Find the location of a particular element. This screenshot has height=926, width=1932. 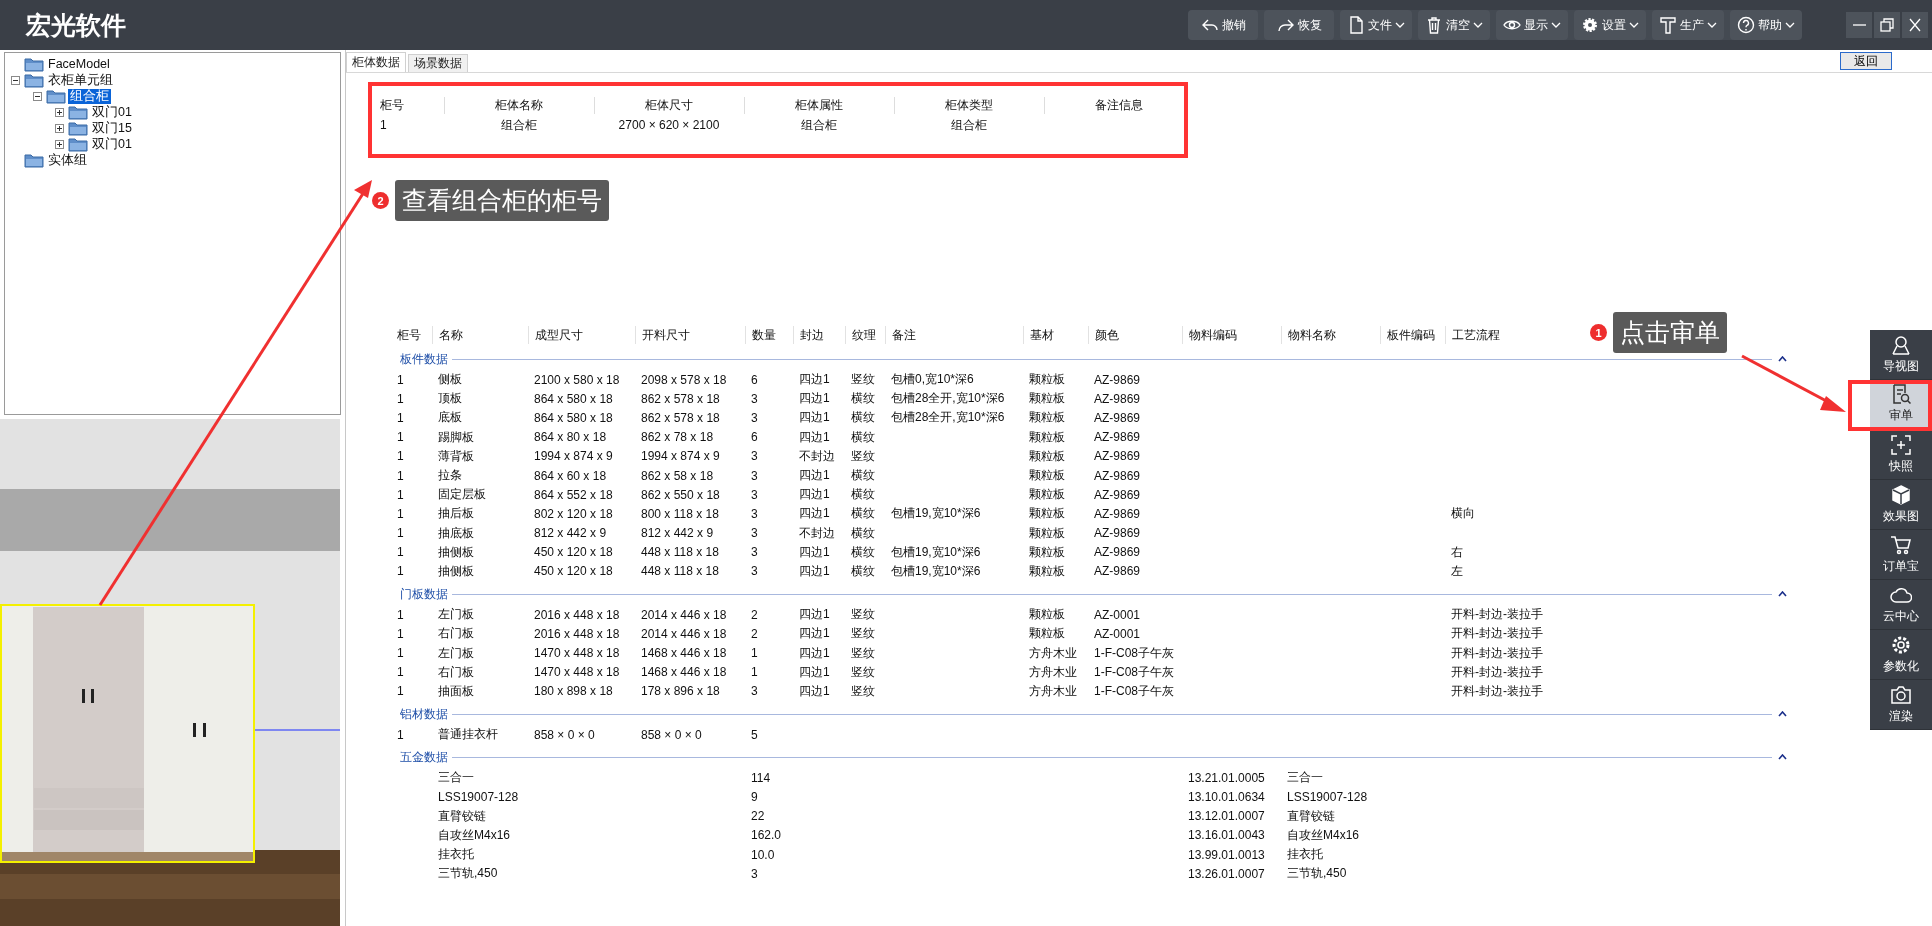

table-cell: 自攻丝M4x16 is located at coordinates (474, 834).